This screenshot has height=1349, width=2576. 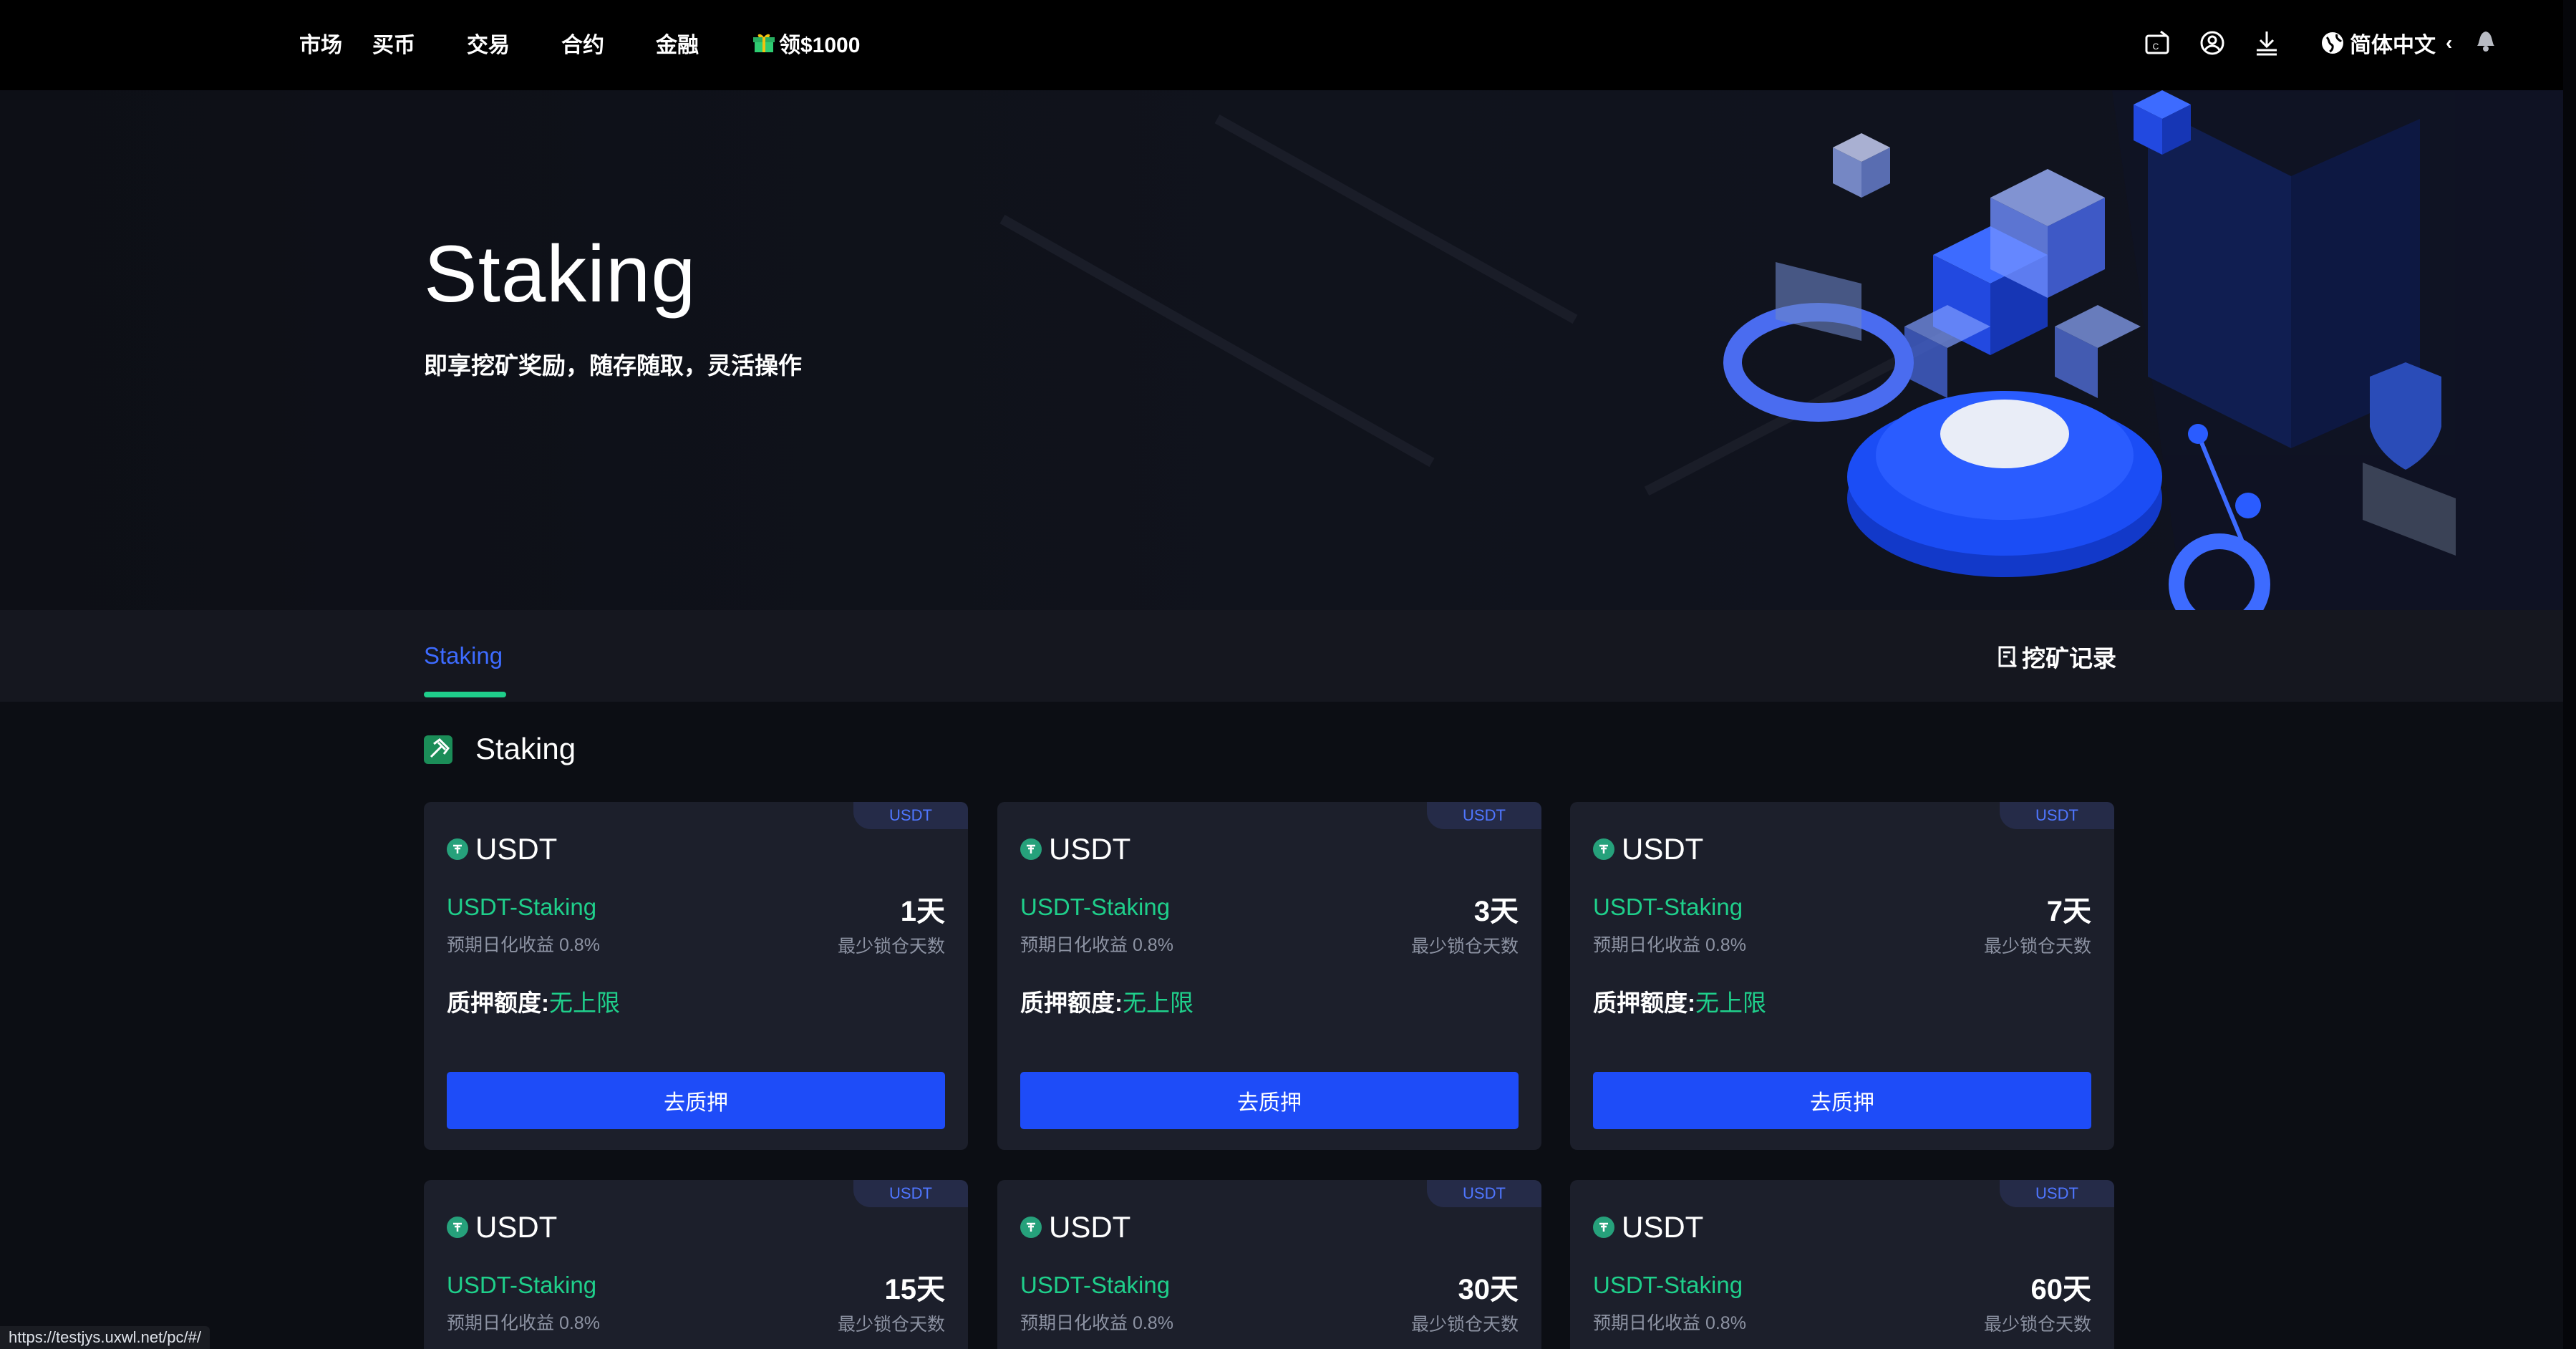 I want to click on nav-contract: 合约, so click(x=582, y=43).